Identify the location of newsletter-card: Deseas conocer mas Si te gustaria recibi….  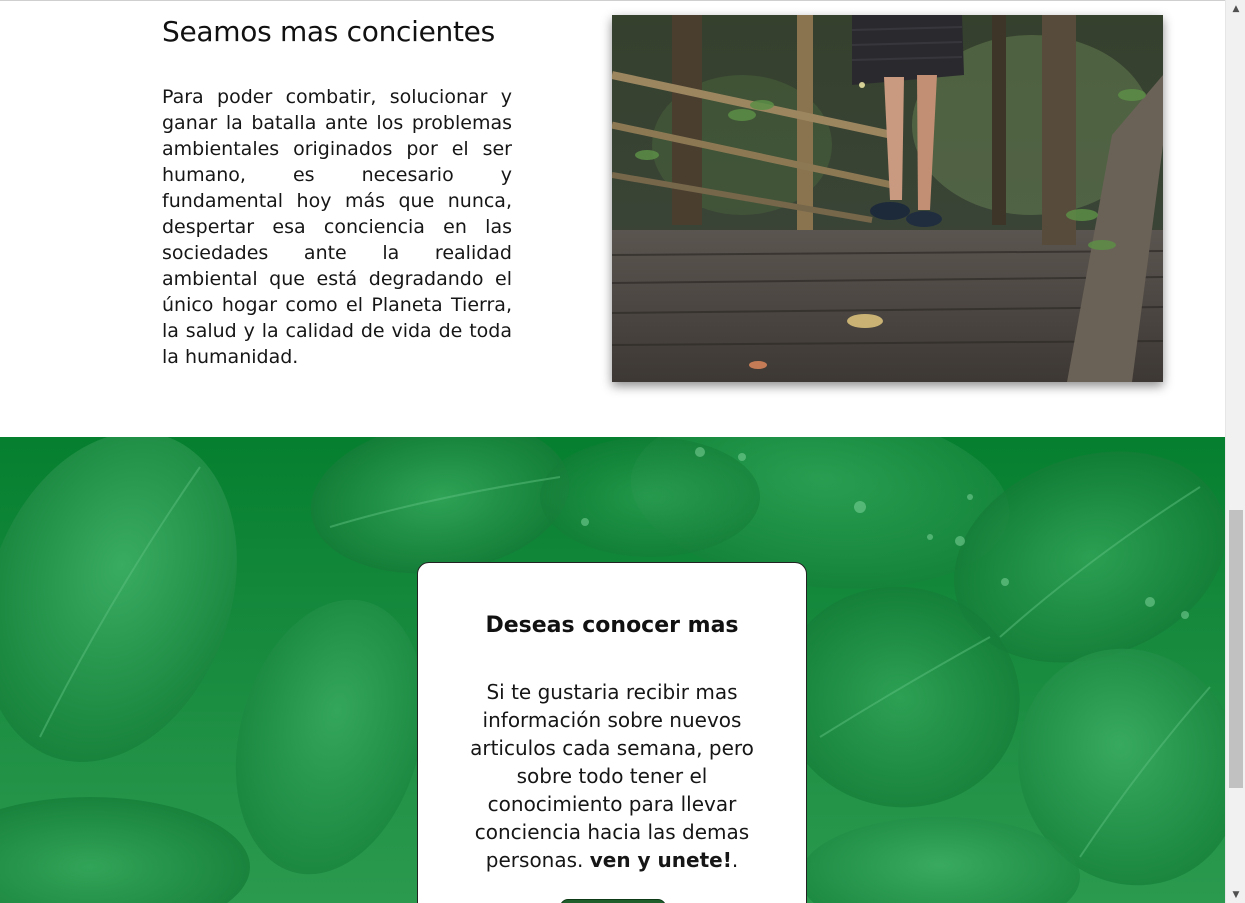
(612, 732).